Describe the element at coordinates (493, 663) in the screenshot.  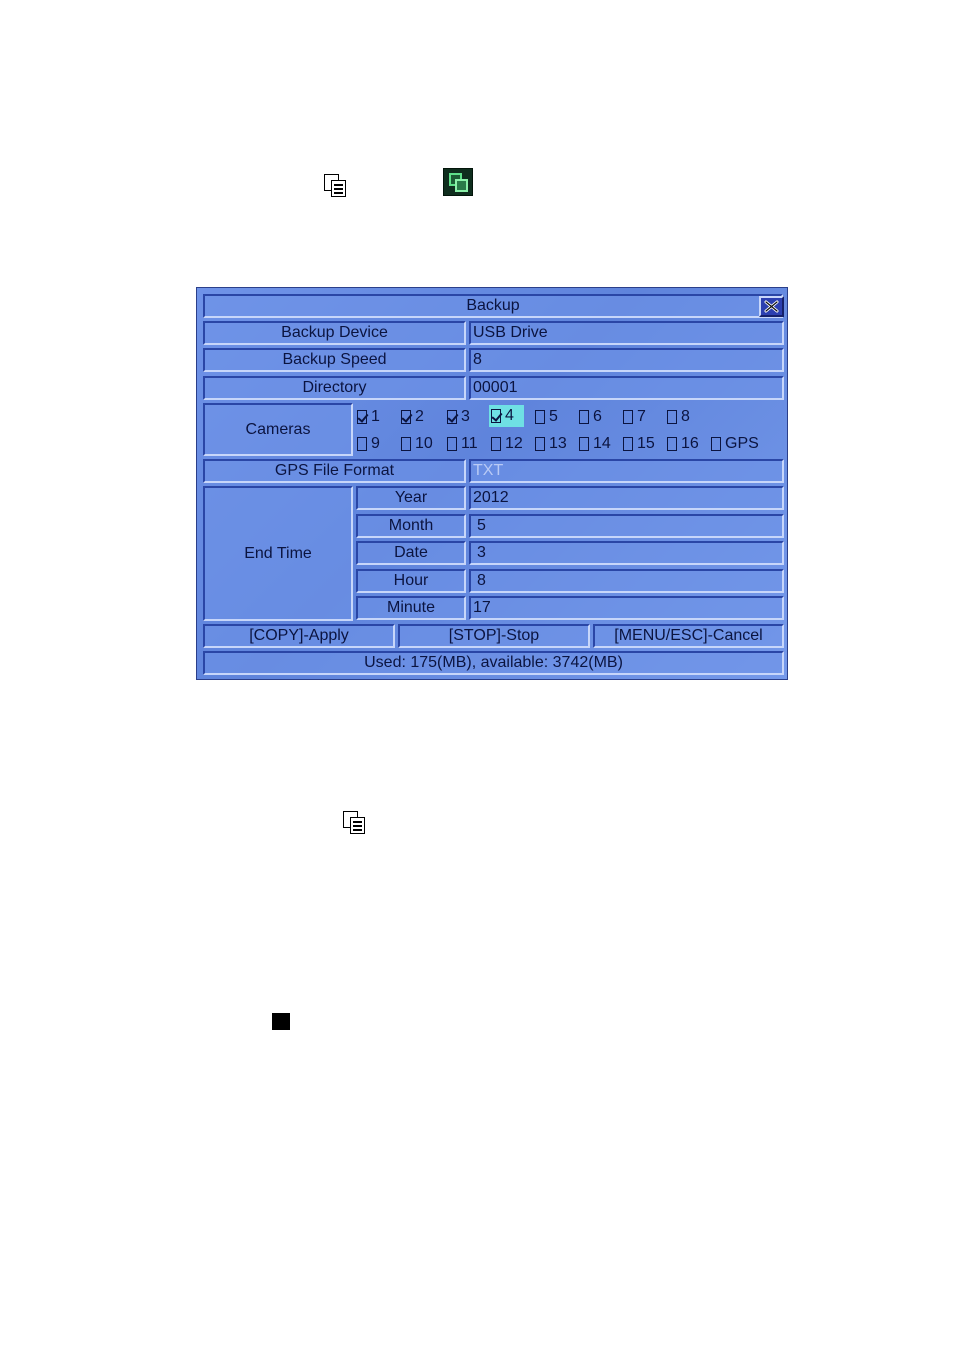
I see `storage-status: Used: 175(MB), available: 3742(MB)` at that location.